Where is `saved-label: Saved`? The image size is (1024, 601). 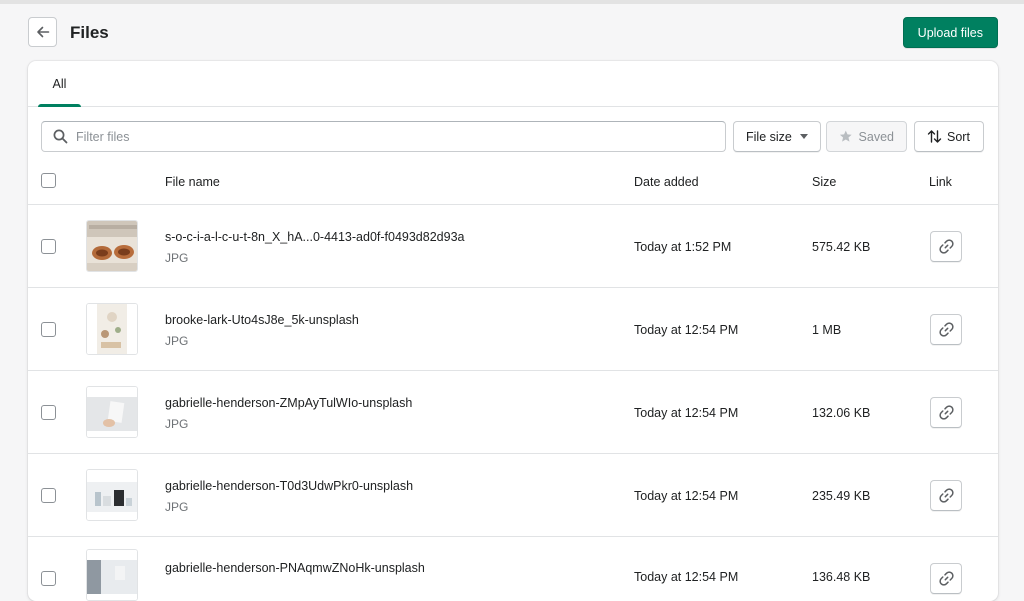 saved-label: Saved is located at coordinates (876, 136).